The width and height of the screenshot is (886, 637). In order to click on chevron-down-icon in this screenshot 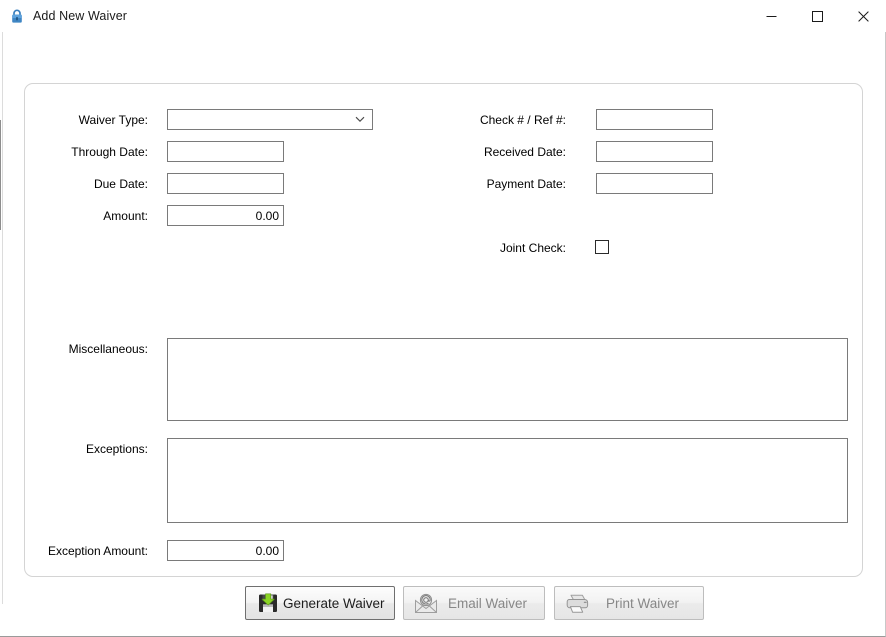, I will do `click(360, 119)`.